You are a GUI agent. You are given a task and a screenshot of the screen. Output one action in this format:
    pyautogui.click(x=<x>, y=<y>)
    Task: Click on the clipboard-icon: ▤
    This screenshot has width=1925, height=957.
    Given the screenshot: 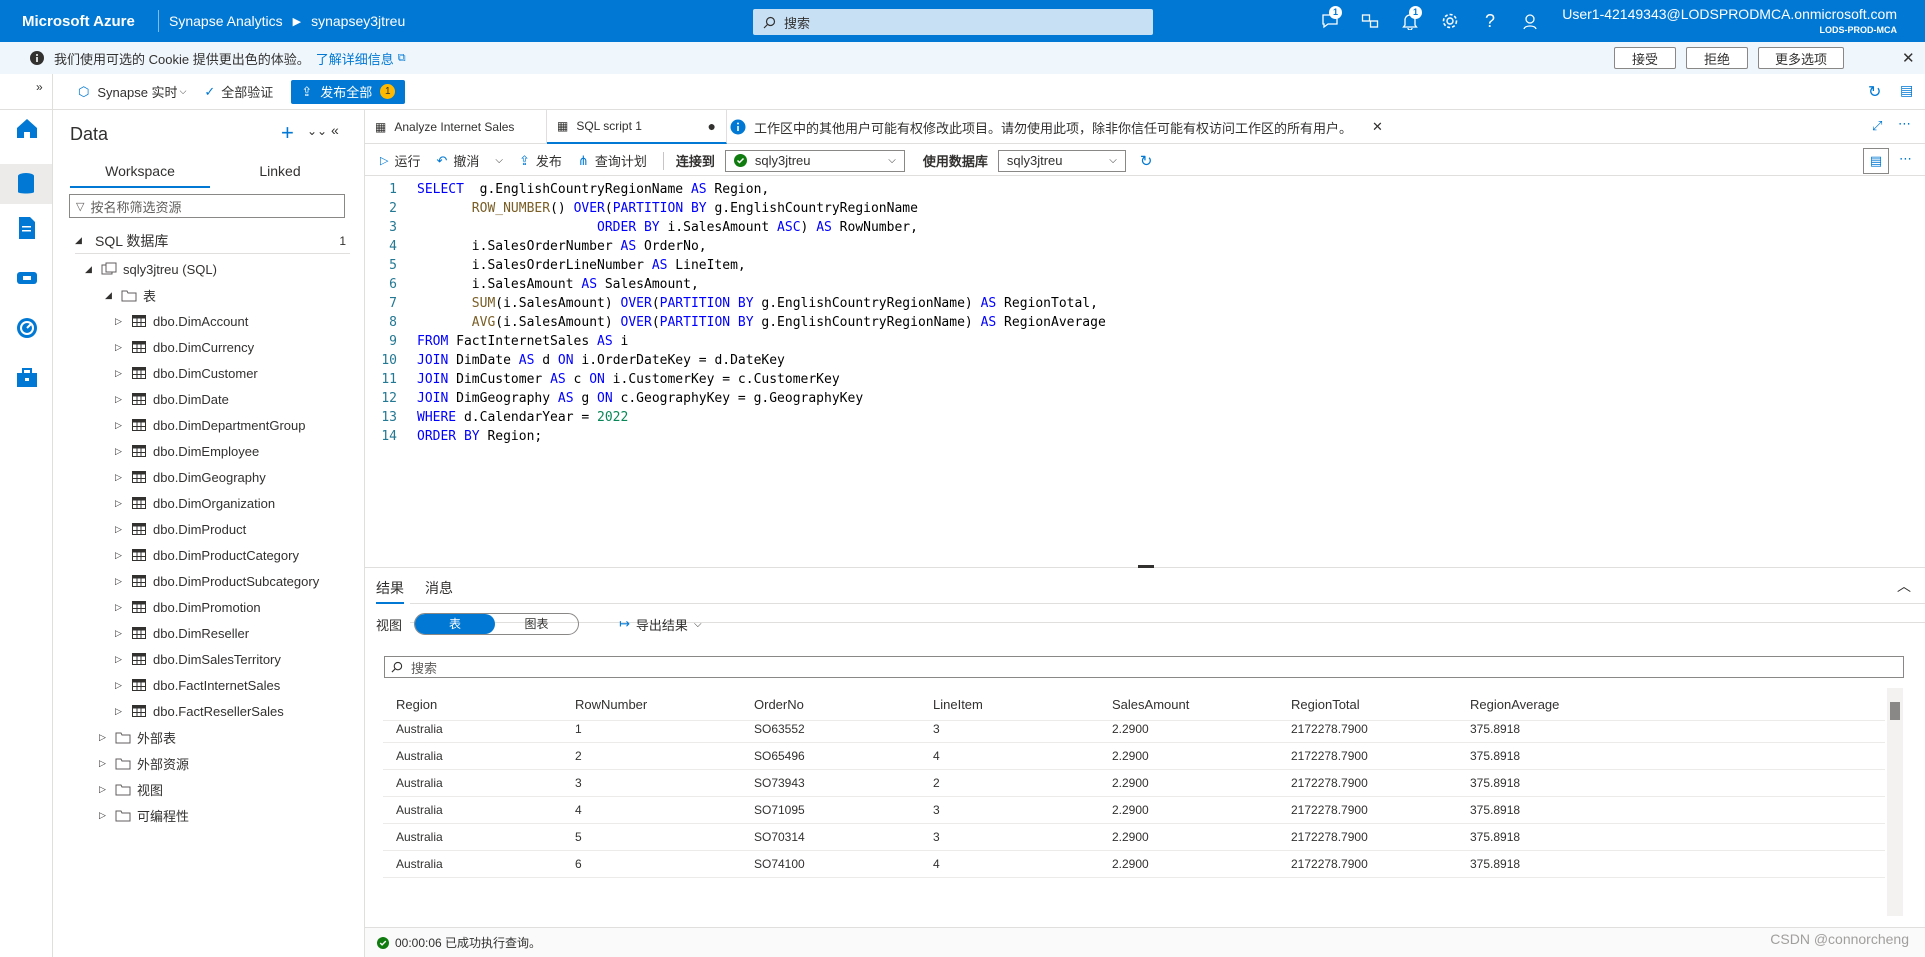 What is the action you would take?
    pyautogui.click(x=1906, y=90)
    